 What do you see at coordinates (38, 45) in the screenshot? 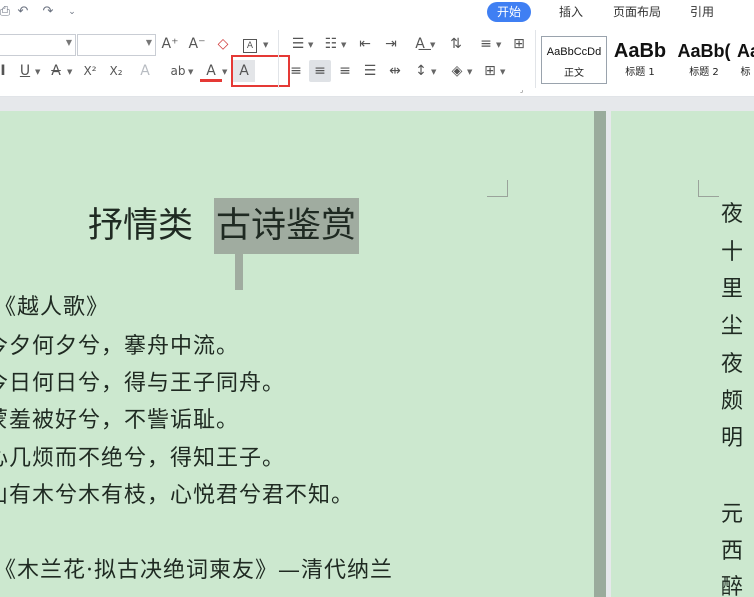
I see `font-name-select: ▼` at bounding box center [38, 45].